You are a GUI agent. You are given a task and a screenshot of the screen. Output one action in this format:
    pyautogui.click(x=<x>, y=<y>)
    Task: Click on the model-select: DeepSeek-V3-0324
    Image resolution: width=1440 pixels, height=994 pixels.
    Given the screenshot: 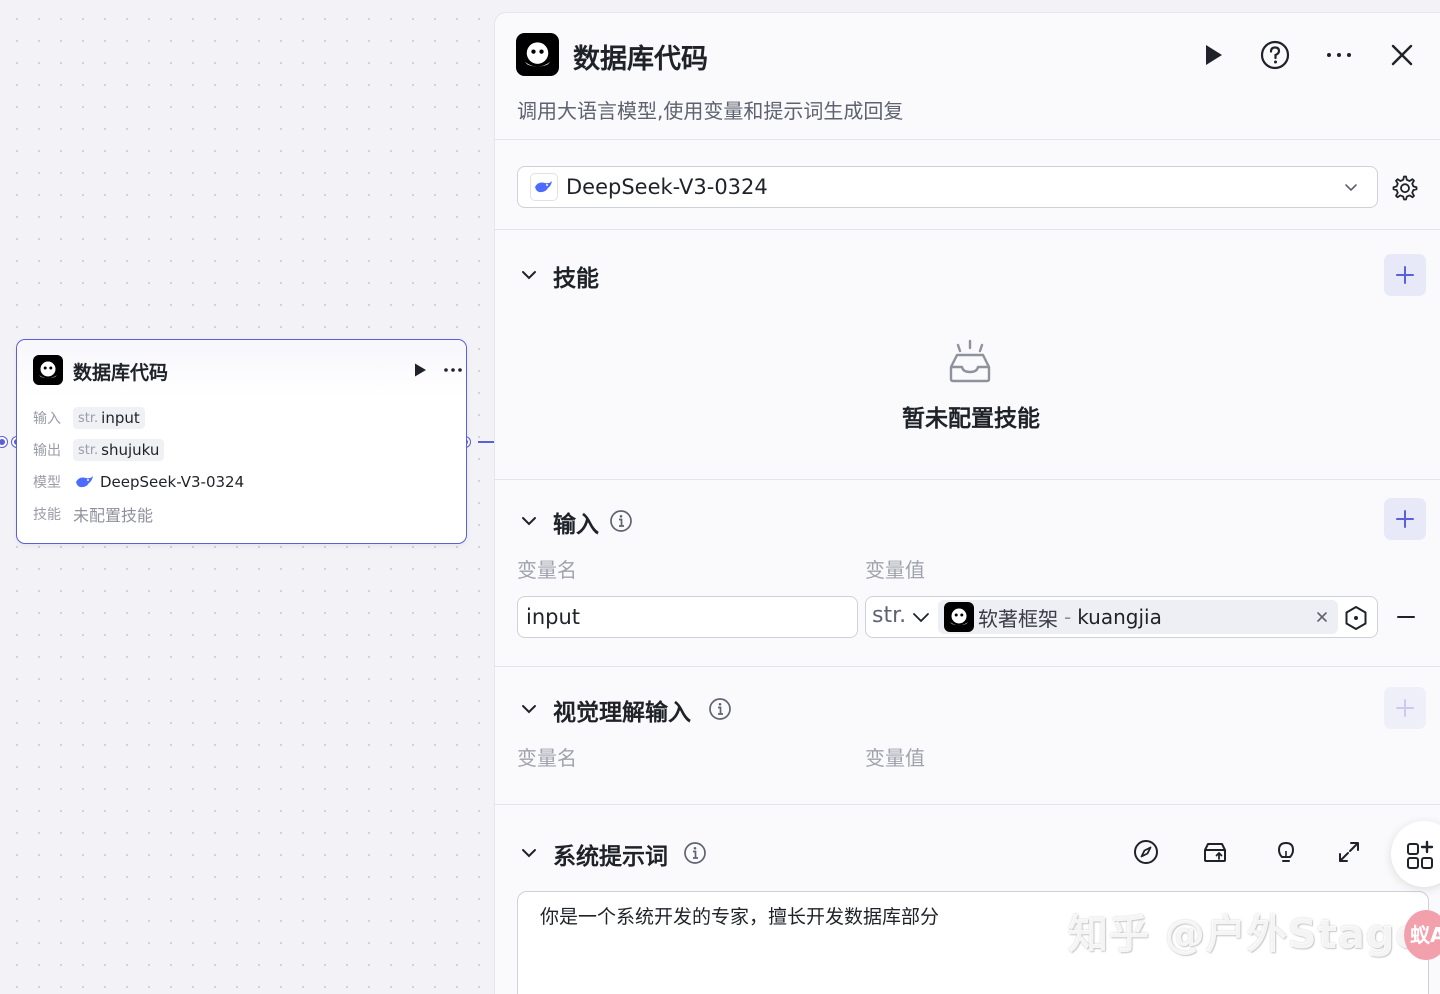 What is the action you would take?
    pyautogui.click(x=947, y=187)
    